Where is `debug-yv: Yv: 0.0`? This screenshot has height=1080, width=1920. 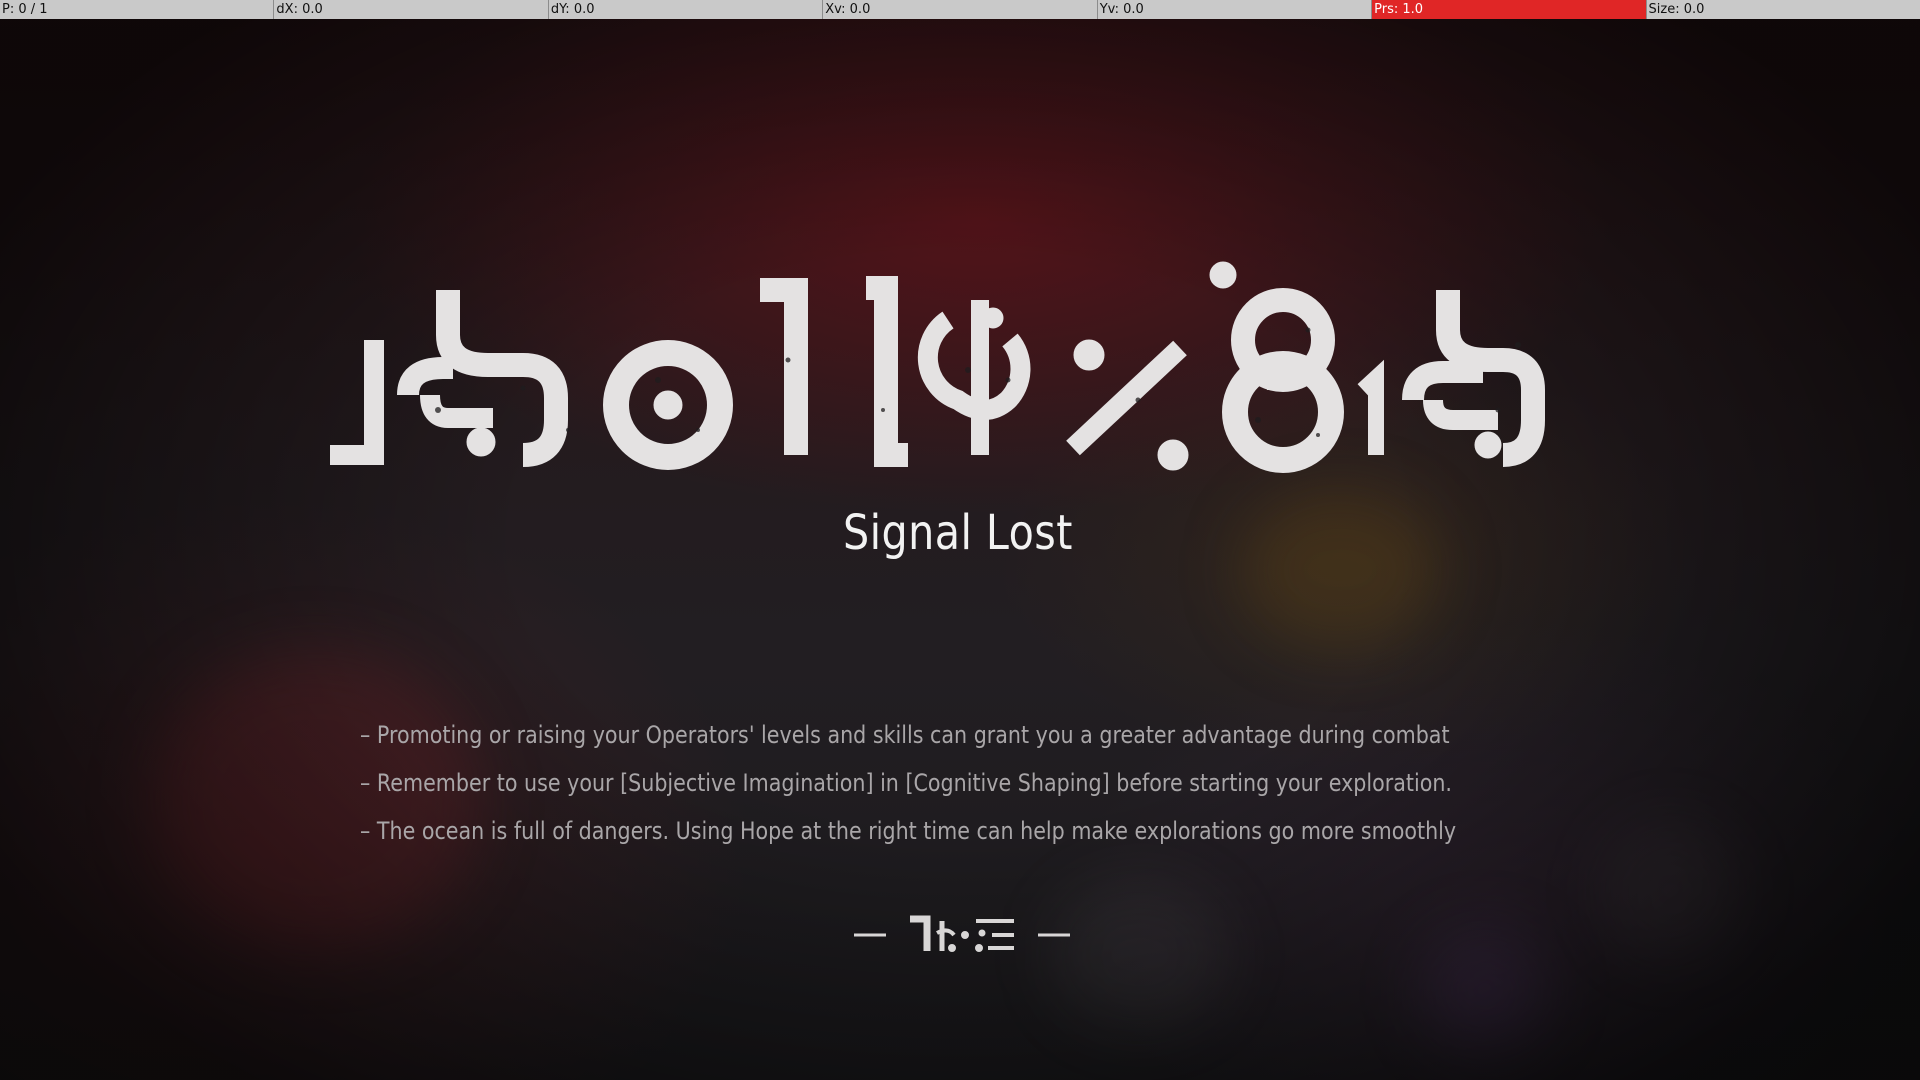 debug-yv: Yv: 0.0 is located at coordinates (1233, 9).